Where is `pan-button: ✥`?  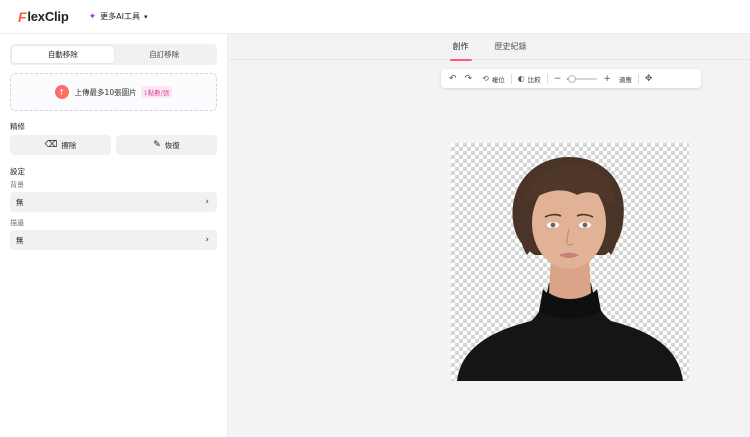
pan-button: ✥ is located at coordinates (649, 79).